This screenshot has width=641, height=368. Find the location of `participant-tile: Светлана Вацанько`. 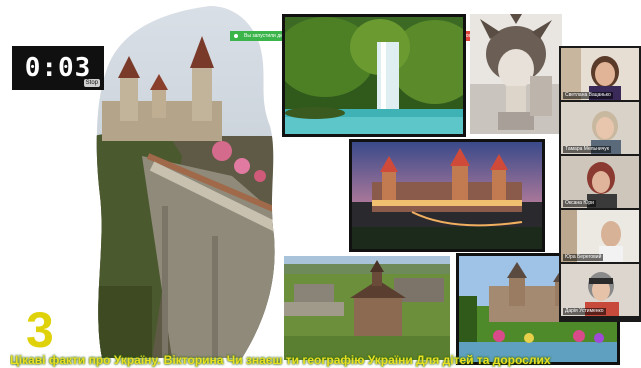

participant-tile: Светлана Вацанько is located at coordinates (600, 74).